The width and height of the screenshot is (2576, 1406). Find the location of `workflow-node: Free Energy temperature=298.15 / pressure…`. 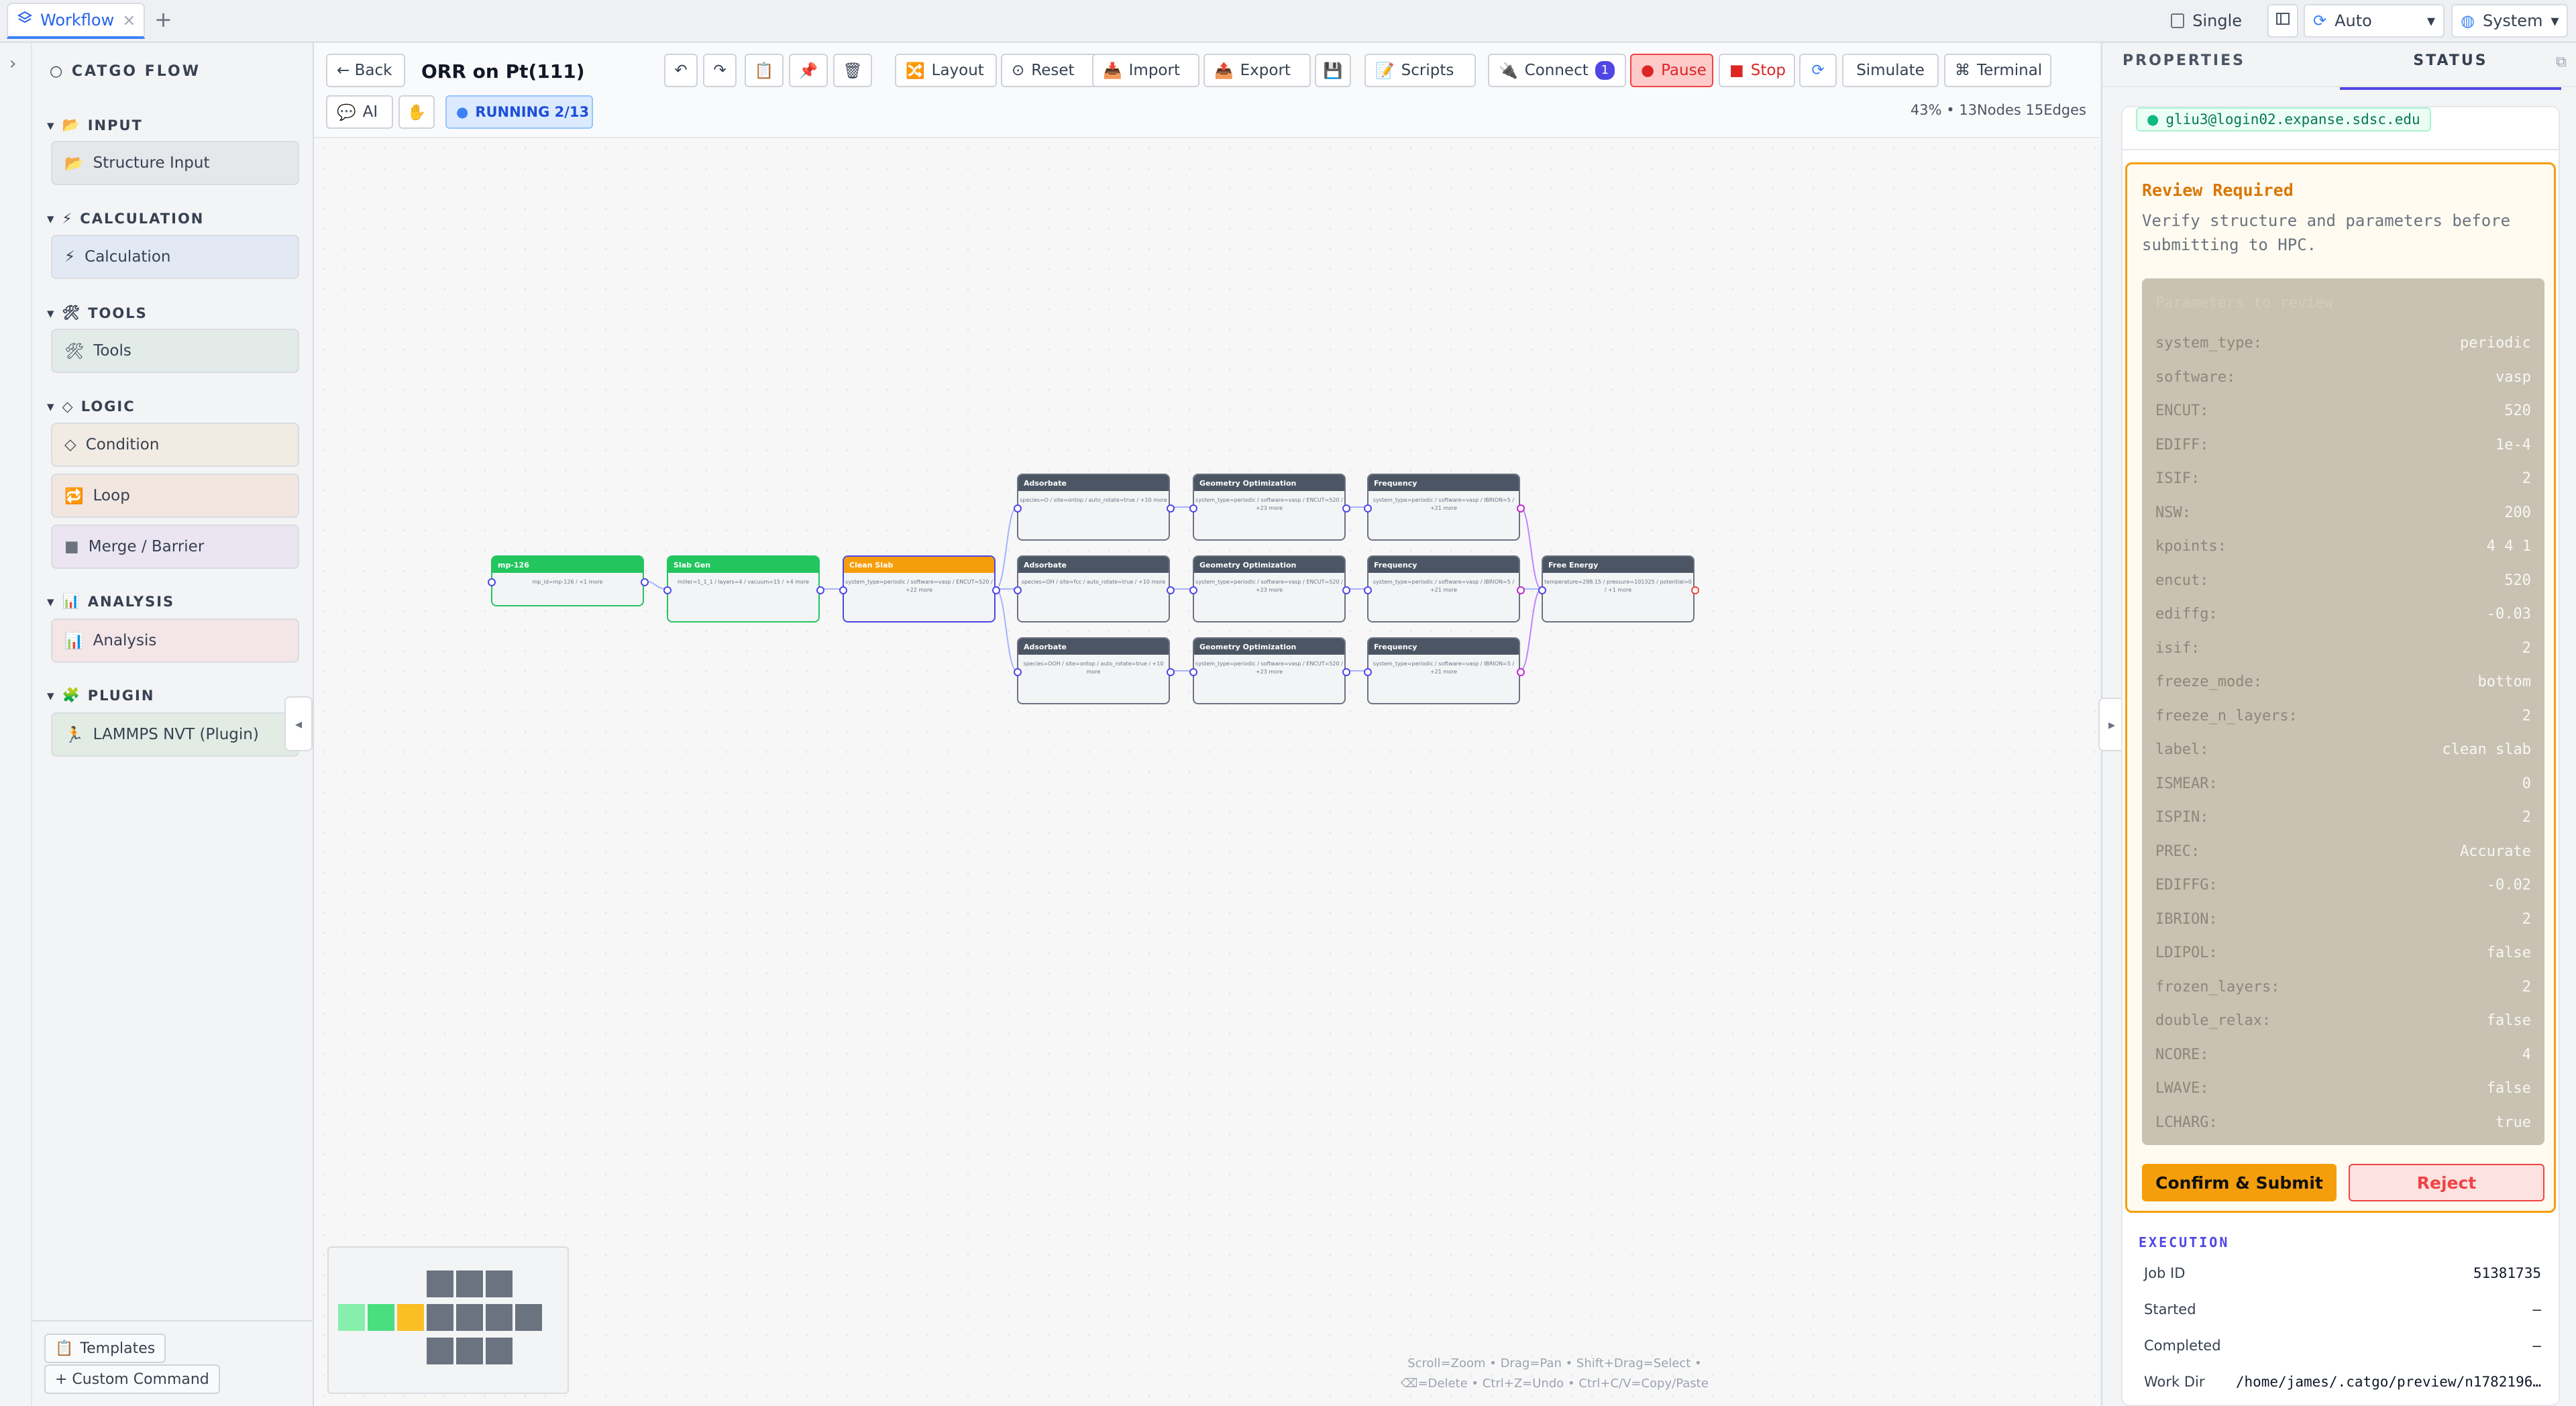

workflow-node: Free Energy temperature=298.15 / pressure… is located at coordinates (1618, 589).